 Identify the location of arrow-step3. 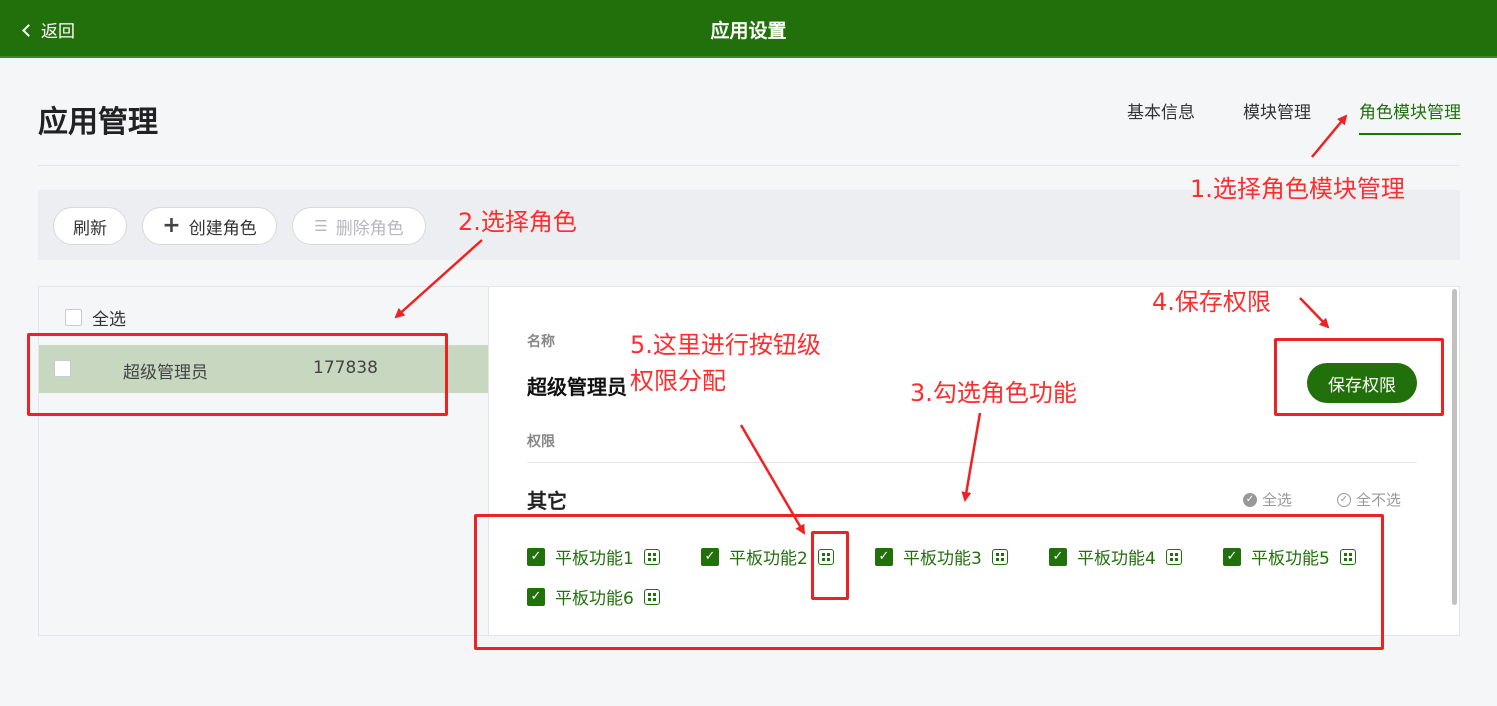
(971, 457).